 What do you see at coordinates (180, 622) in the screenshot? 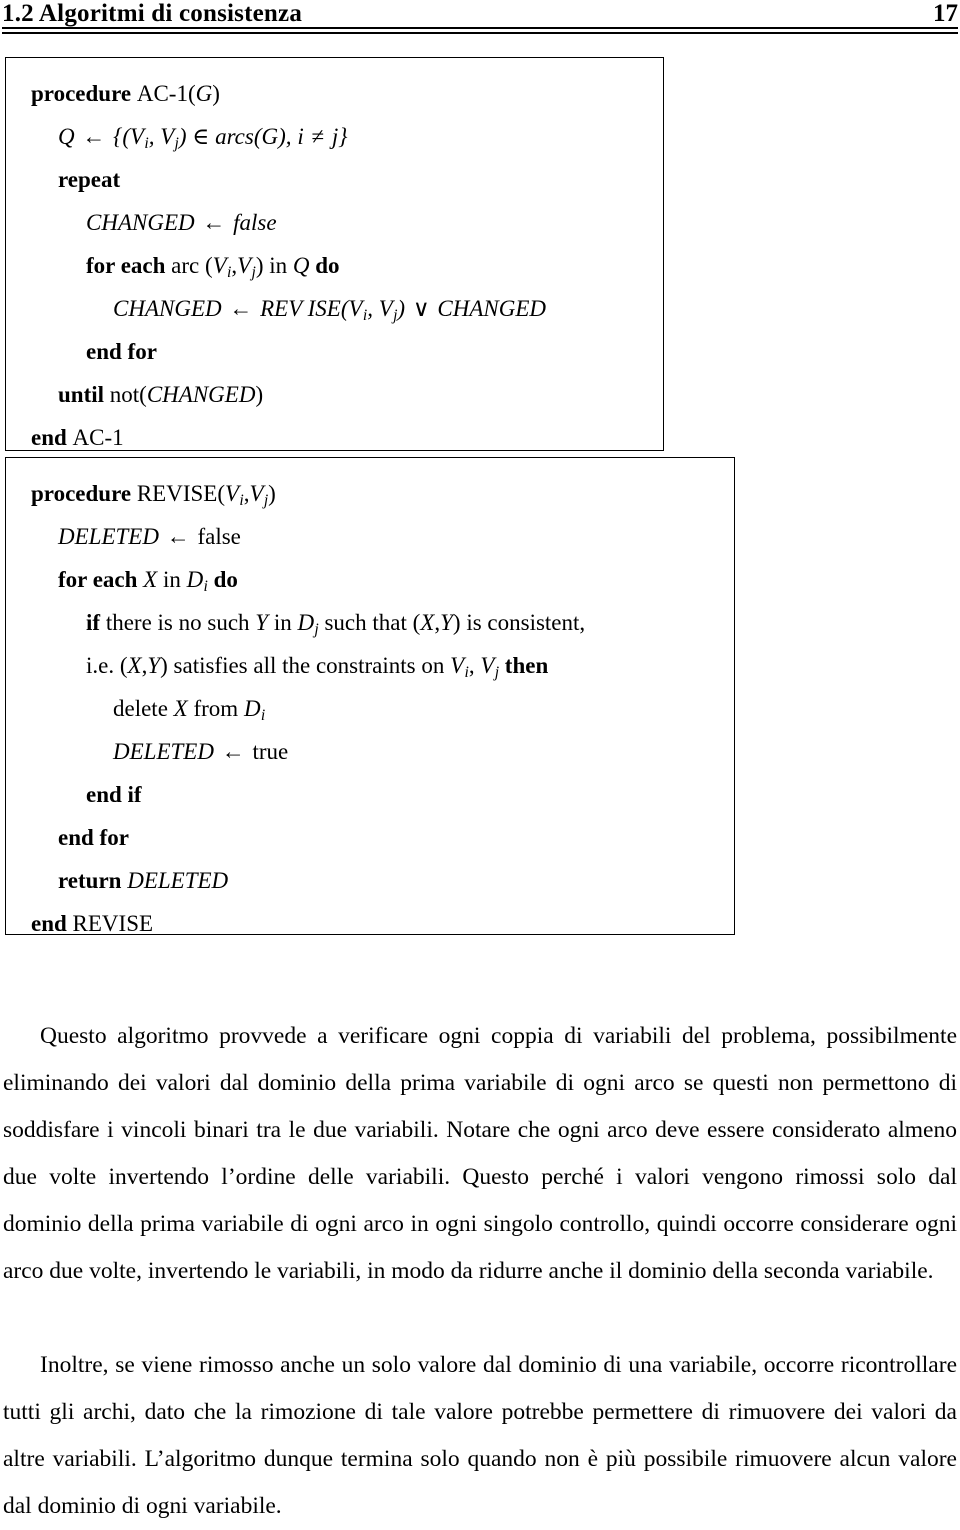
I see `algorithm-token: there is no such` at bounding box center [180, 622].